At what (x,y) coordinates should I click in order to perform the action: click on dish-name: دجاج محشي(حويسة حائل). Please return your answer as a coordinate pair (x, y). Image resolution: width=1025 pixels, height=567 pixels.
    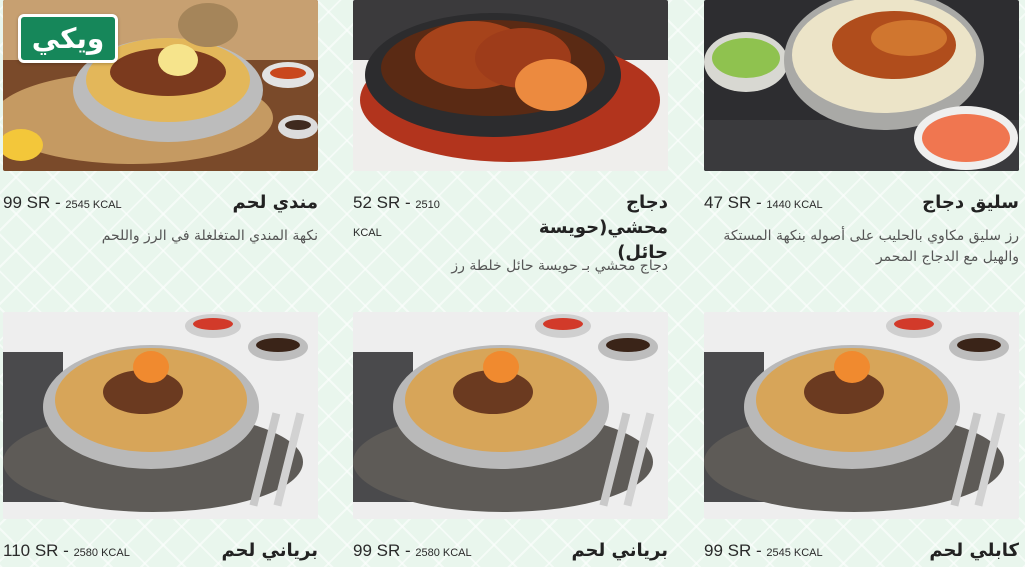
    Looking at the image, I should click on (603, 227).